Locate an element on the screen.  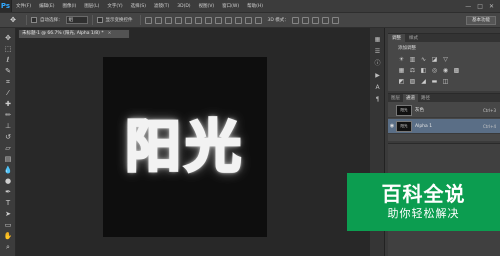
brightness-icon: ☀ is located at coordinates (401, 59).